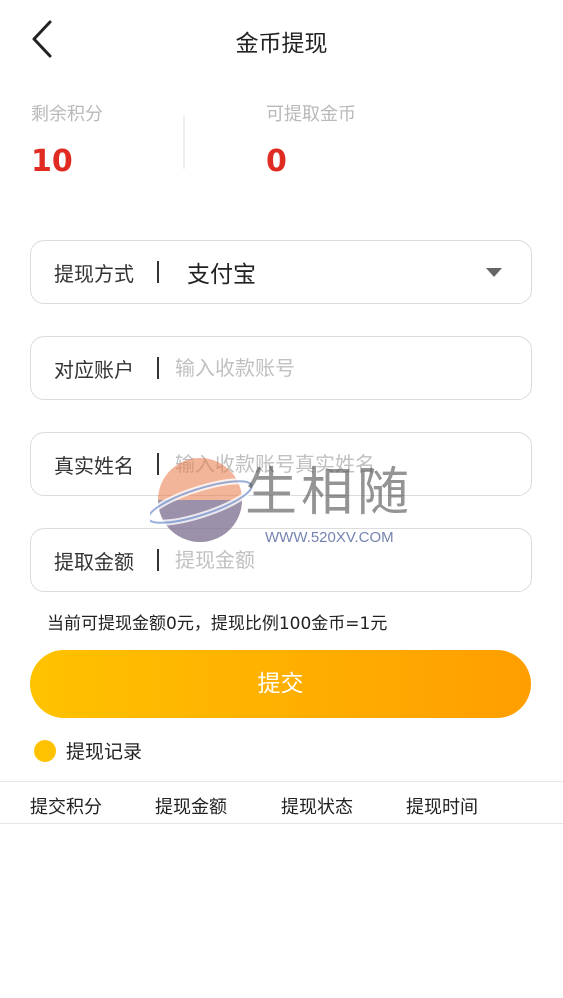 The image size is (563, 998). What do you see at coordinates (45, 750) in the screenshot?
I see `records-dot-icon` at bounding box center [45, 750].